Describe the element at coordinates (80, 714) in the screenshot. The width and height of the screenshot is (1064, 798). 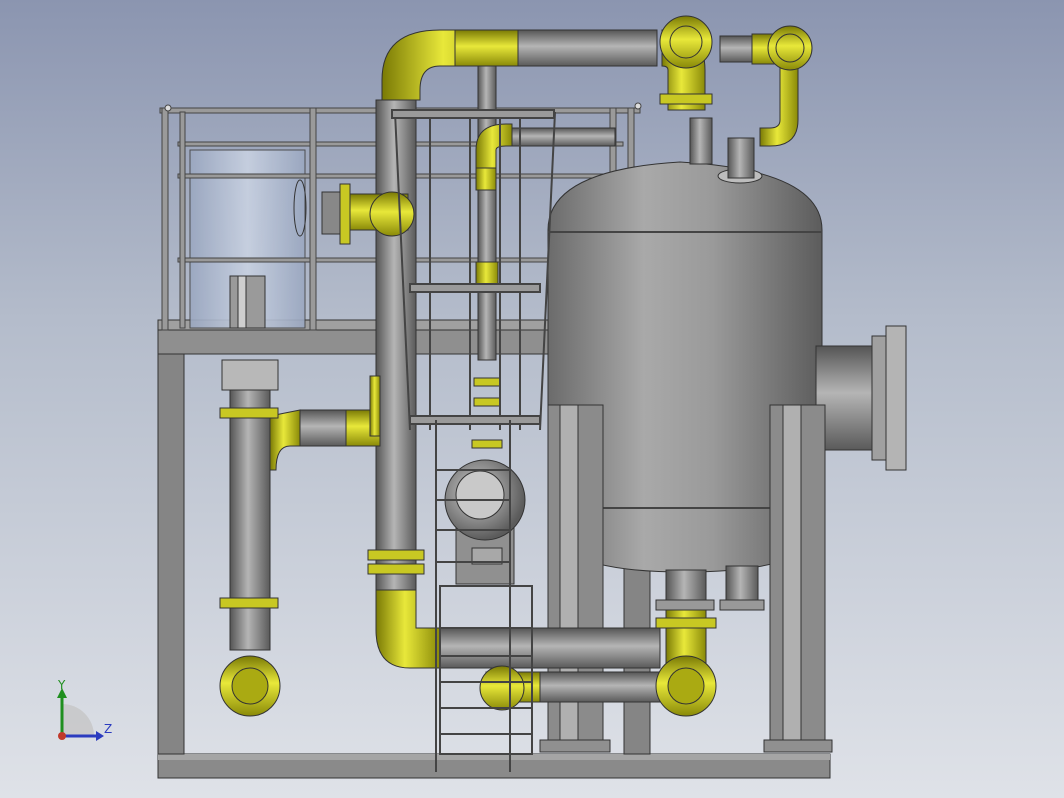
I see `coordinate-triad-icon` at that location.